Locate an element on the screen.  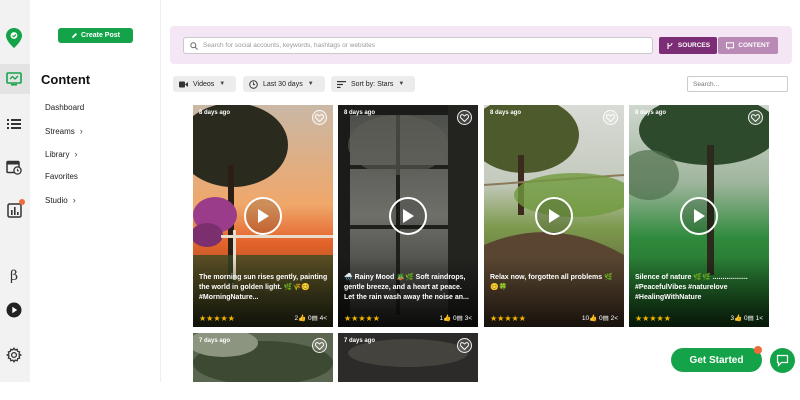
content-icon is located at coordinates (14, 79).